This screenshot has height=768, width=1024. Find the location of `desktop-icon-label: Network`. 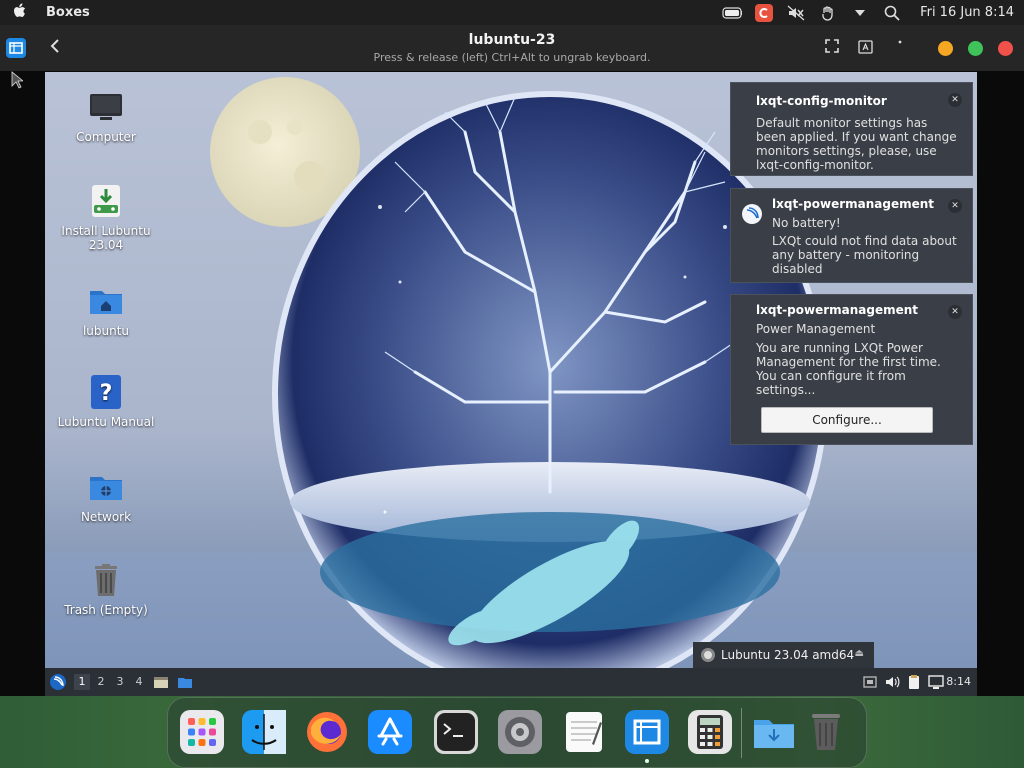

desktop-icon-label: Network is located at coordinates (106, 517).